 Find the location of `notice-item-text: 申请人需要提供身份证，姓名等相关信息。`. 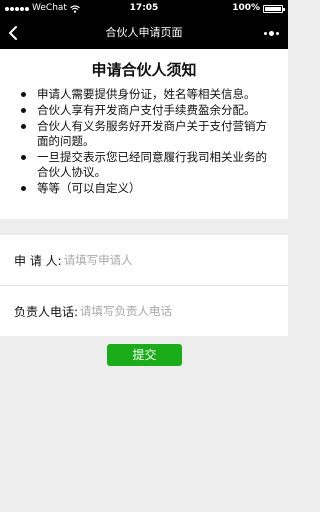

notice-item-text: 申请人需要提供身份证，姓名等相关信息。 is located at coordinates (146, 94).